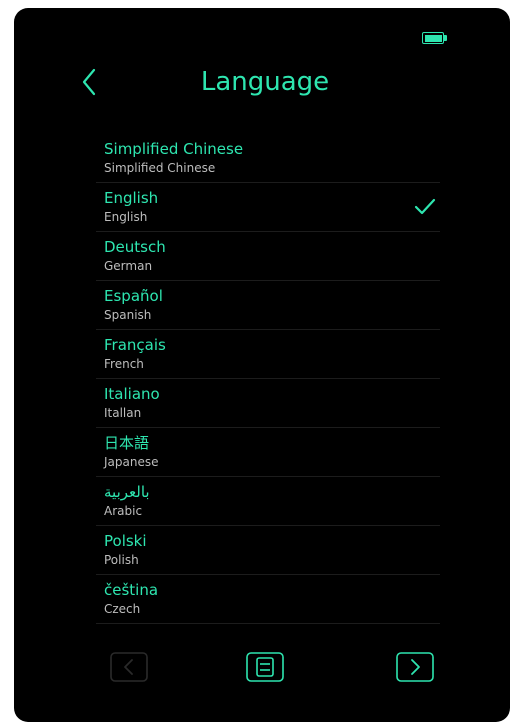 This screenshot has height=724, width=510. Describe the element at coordinates (131, 198) in the screenshot. I see `language-native-name: English` at that location.